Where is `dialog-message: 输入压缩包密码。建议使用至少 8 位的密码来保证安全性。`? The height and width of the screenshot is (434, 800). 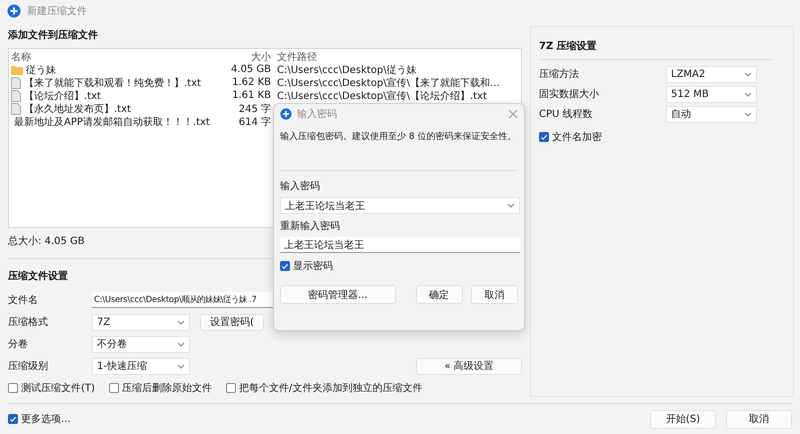
dialog-message: 输入压缩包密码。建议使用至少 8 位的密码来保证安全性。 is located at coordinates (399, 137).